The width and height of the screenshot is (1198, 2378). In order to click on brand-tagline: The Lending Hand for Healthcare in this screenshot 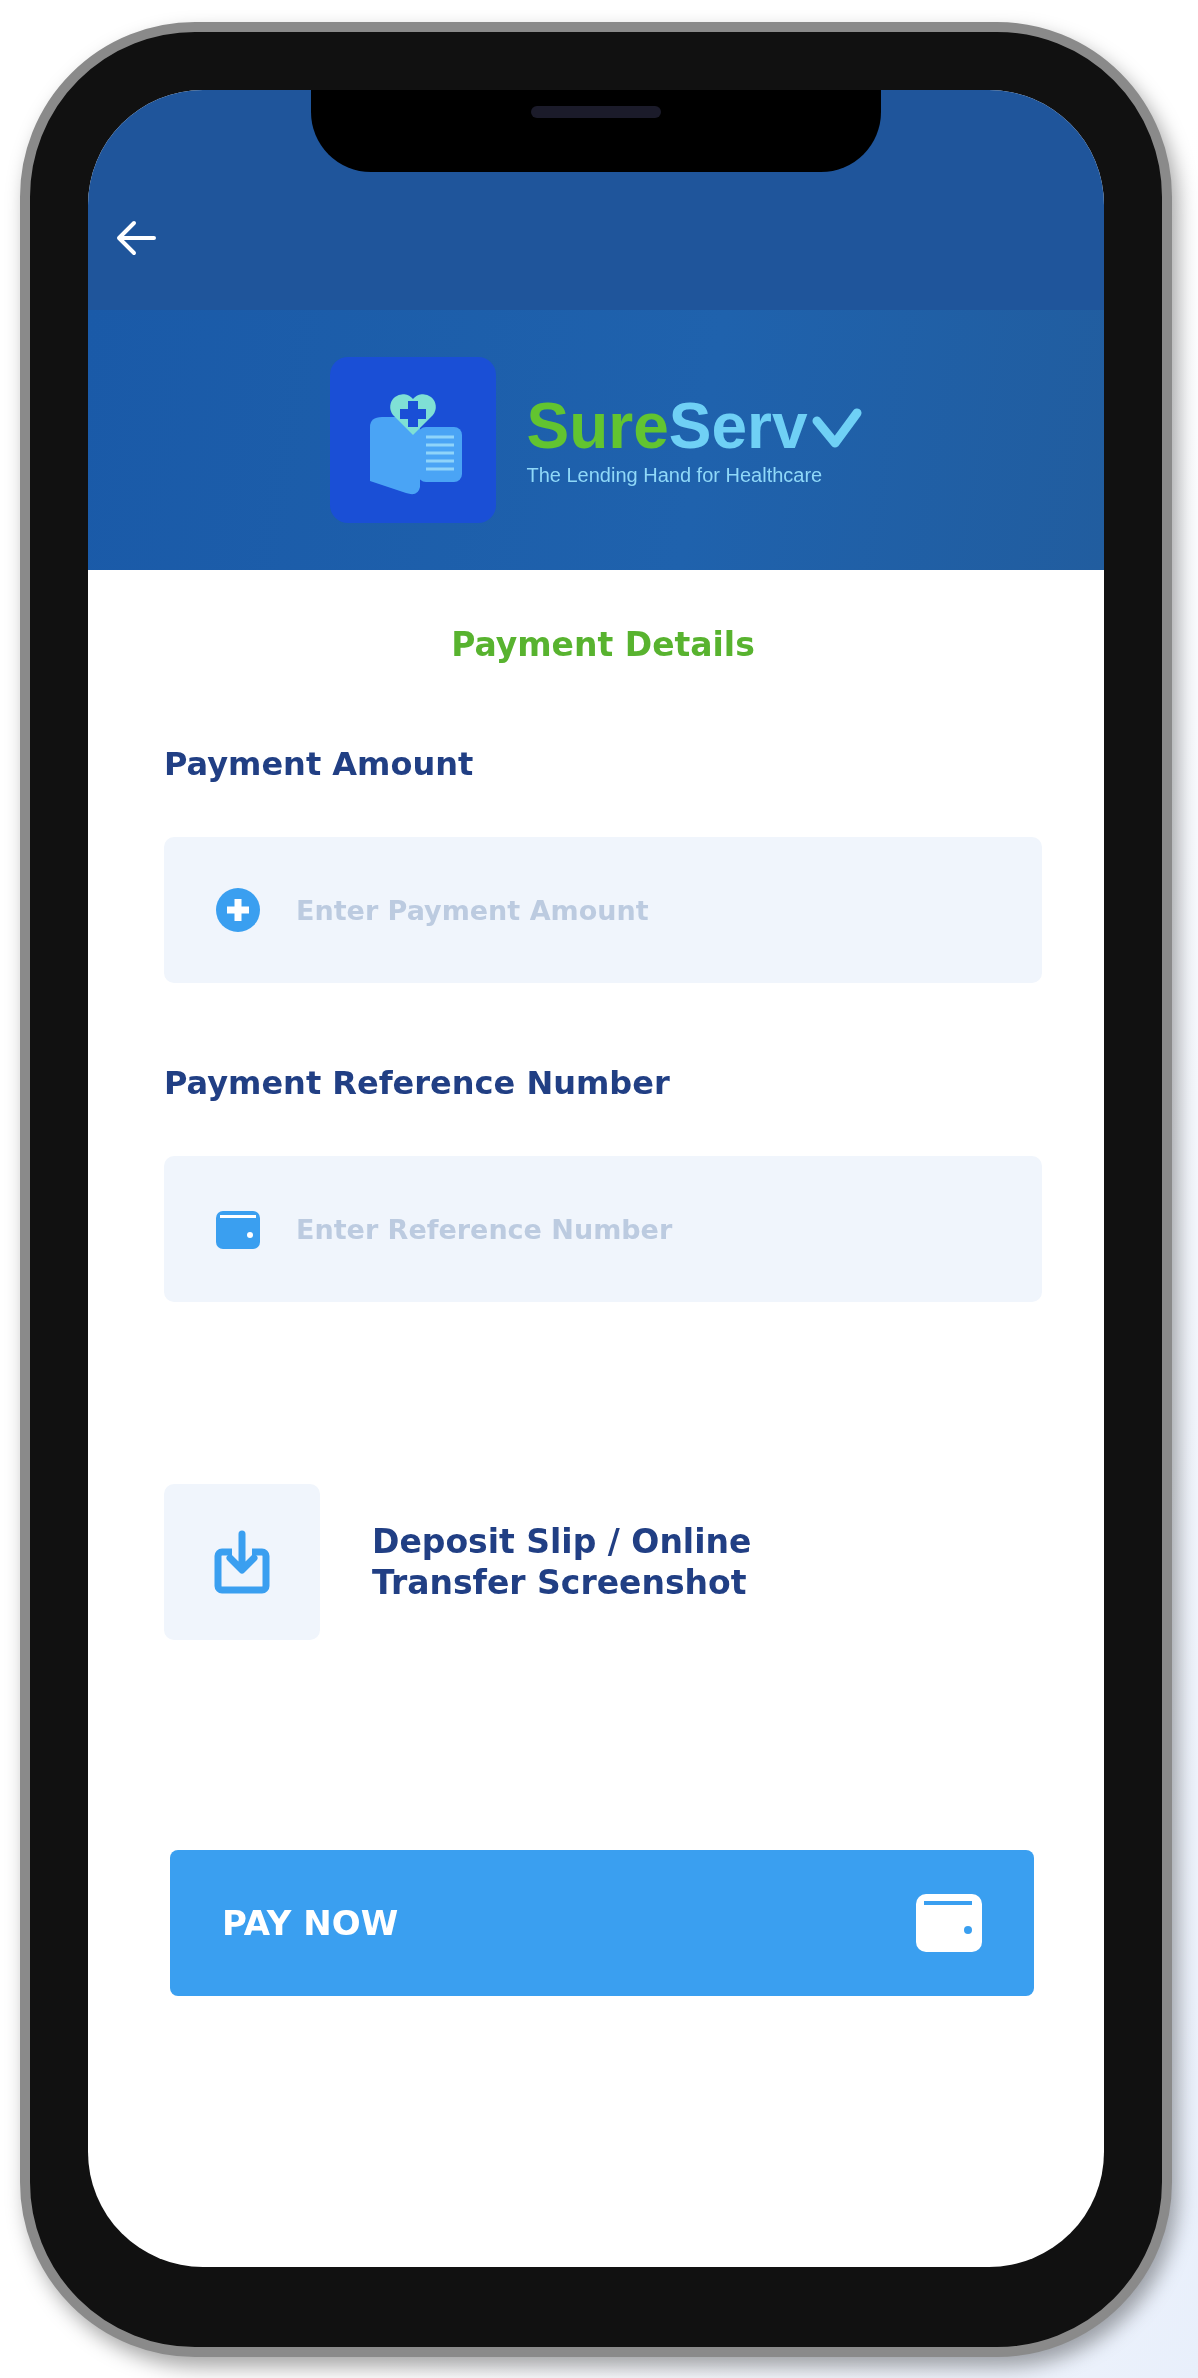, I will do `click(675, 475)`.